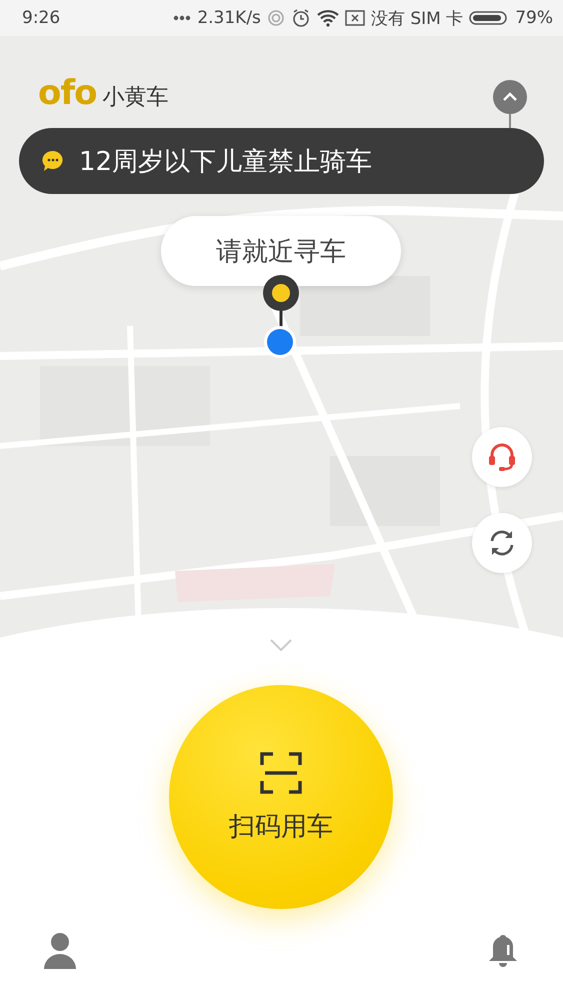 The height and width of the screenshot is (1000, 563). I want to click on notice-text: 12周岁以下儿童禁止骑车, so click(225, 162).